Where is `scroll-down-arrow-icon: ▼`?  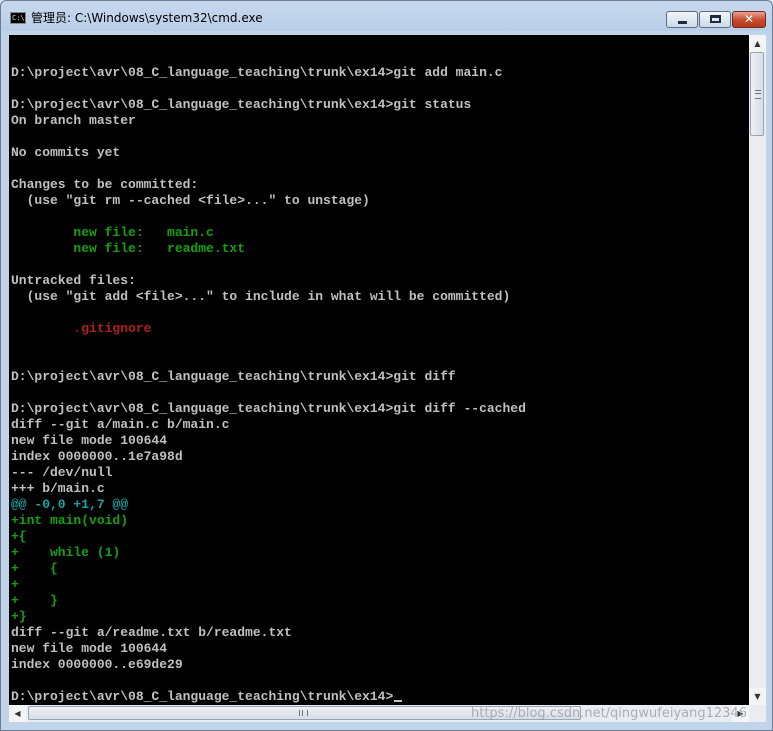 scroll-down-arrow-icon: ▼ is located at coordinates (757, 696).